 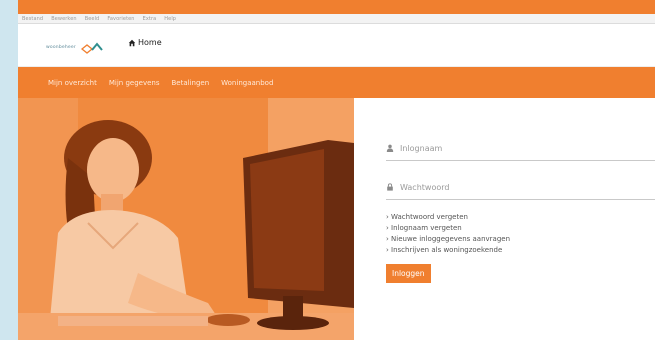 What do you see at coordinates (61, 47) in the screenshot?
I see `logo-text: woonbeheer` at bounding box center [61, 47].